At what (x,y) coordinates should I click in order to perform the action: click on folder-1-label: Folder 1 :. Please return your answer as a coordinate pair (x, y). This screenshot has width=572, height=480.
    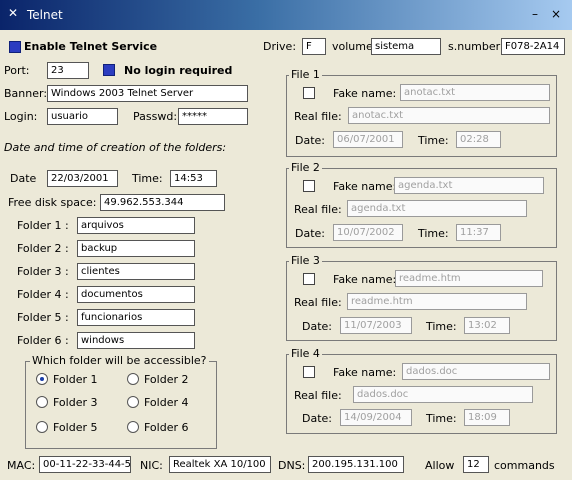
    Looking at the image, I should click on (43, 225).